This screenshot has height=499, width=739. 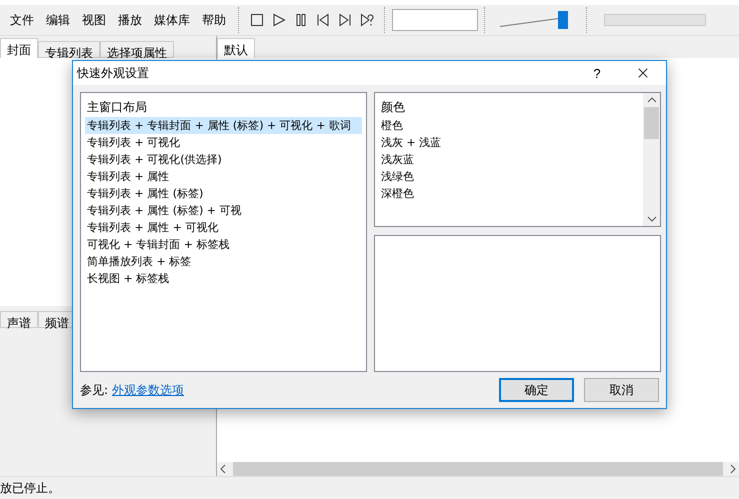 What do you see at coordinates (563, 20) in the screenshot?
I see `slider-thumb` at bounding box center [563, 20].